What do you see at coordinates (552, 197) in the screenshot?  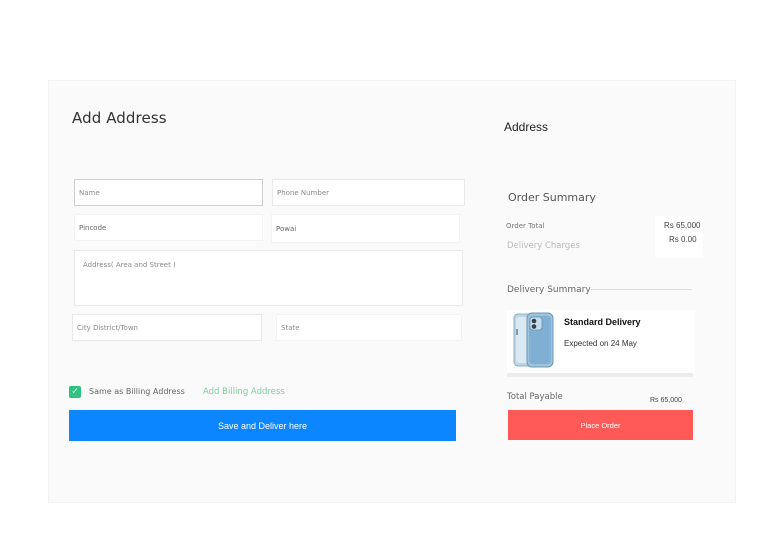 I see `order-summary-title: Order Summary` at bounding box center [552, 197].